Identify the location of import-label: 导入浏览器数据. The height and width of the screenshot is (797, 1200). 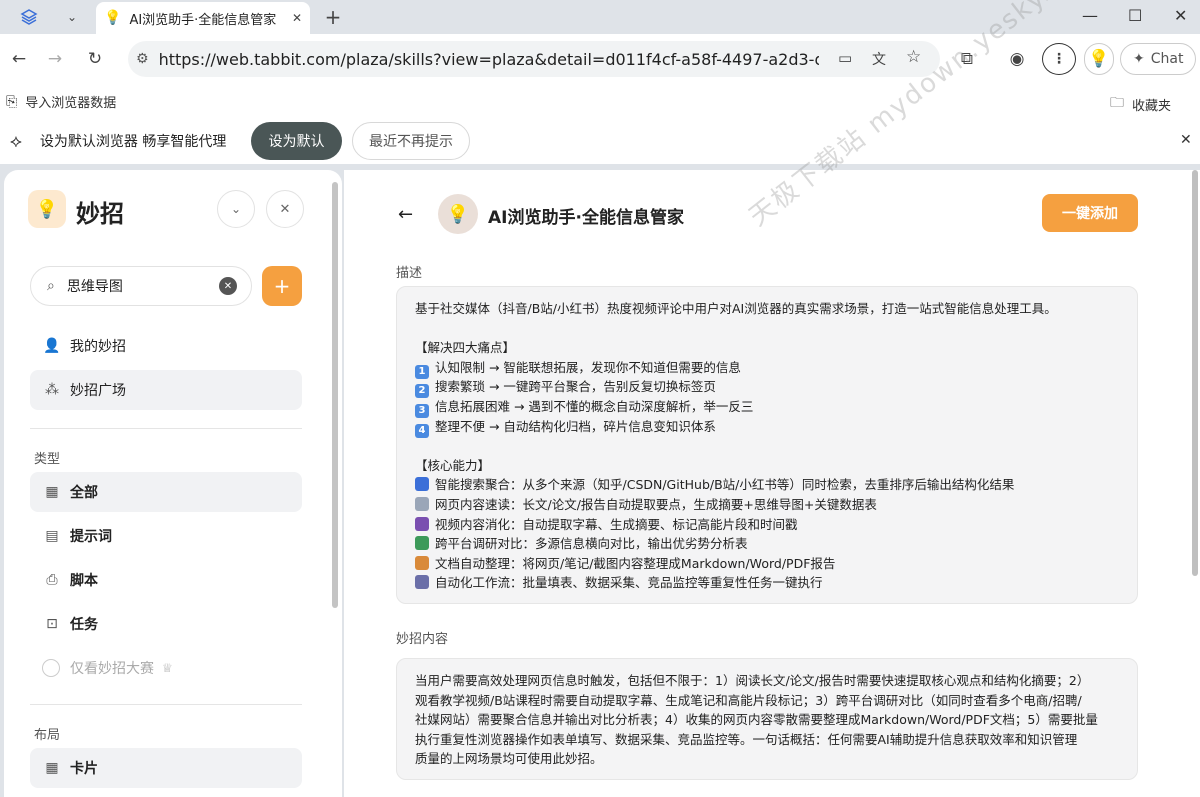
(71, 103).